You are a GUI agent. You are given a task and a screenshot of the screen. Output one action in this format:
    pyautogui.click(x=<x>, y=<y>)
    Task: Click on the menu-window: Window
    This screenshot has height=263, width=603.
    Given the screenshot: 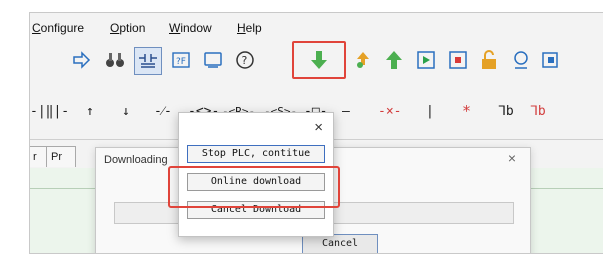 What is the action you would take?
    pyautogui.click(x=190, y=28)
    